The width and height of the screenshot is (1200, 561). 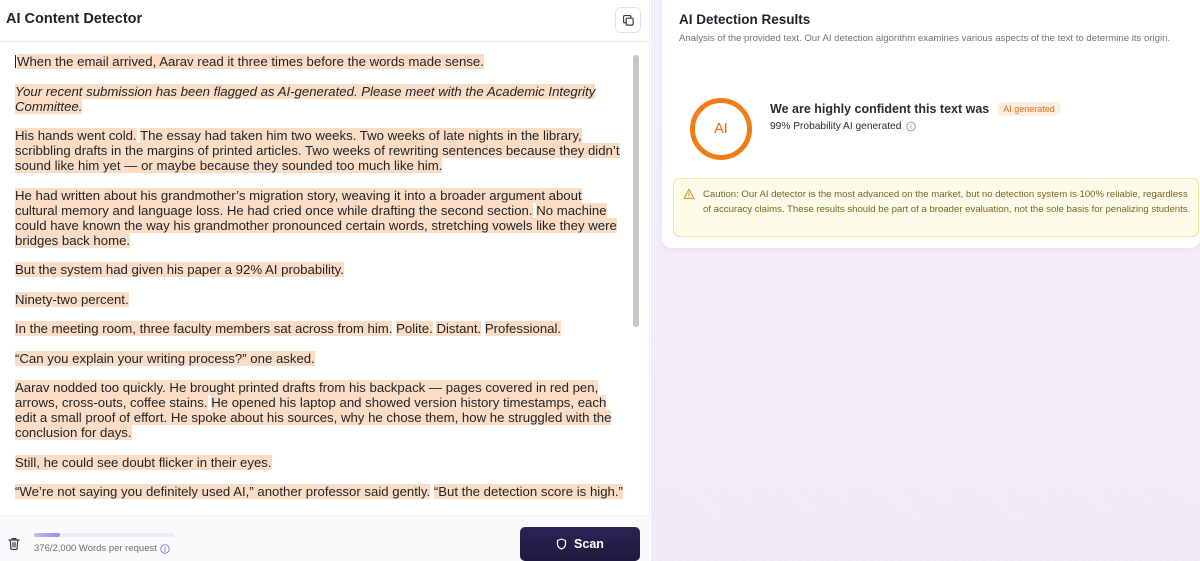 I want to click on highlighted-sentence: Distant., so click(x=459, y=328).